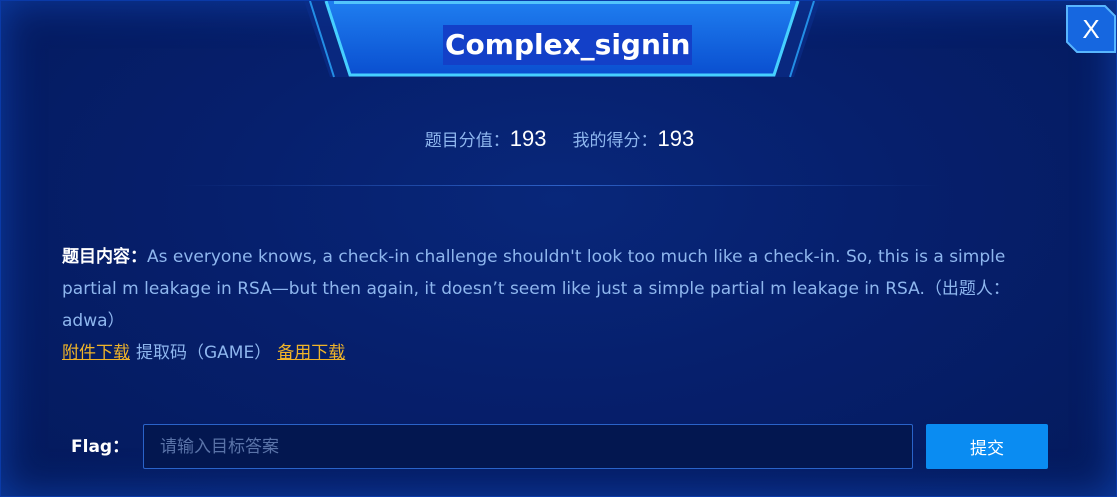 The image size is (1117, 497). I want to click on divider, so click(561, 185).